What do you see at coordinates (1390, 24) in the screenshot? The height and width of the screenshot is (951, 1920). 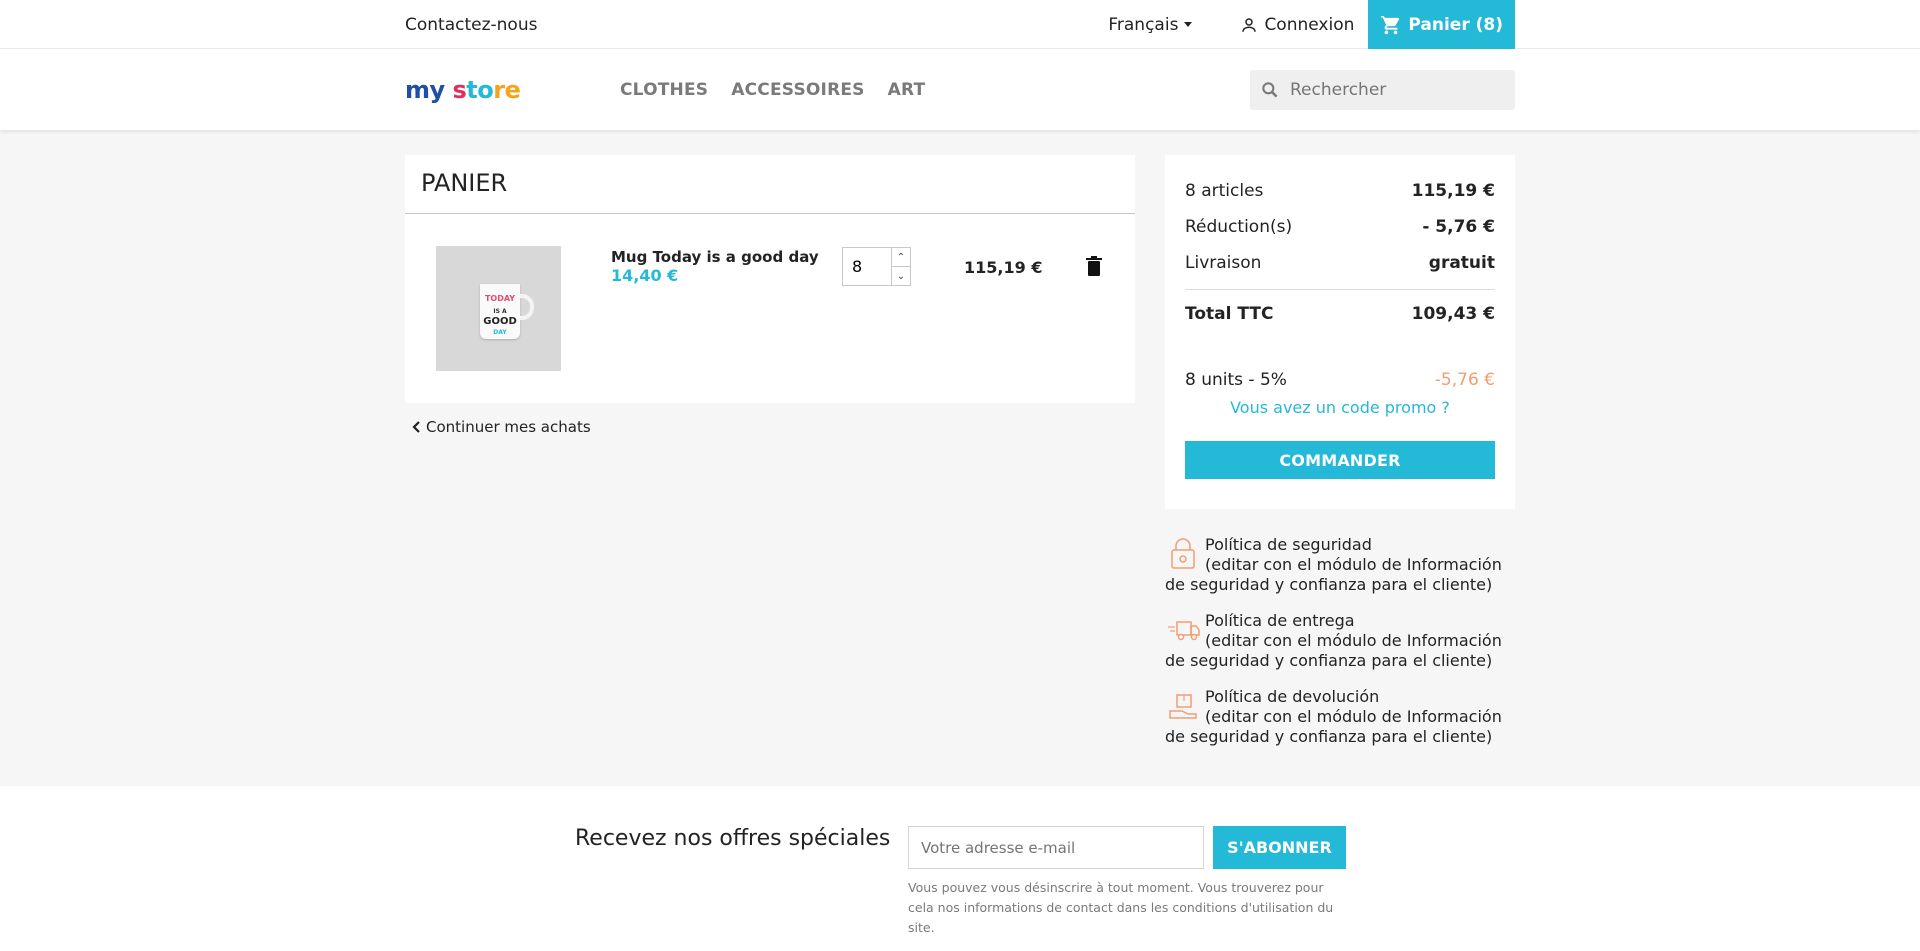 I see `shopping-cart-icon` at bounding box center [1390, 24].